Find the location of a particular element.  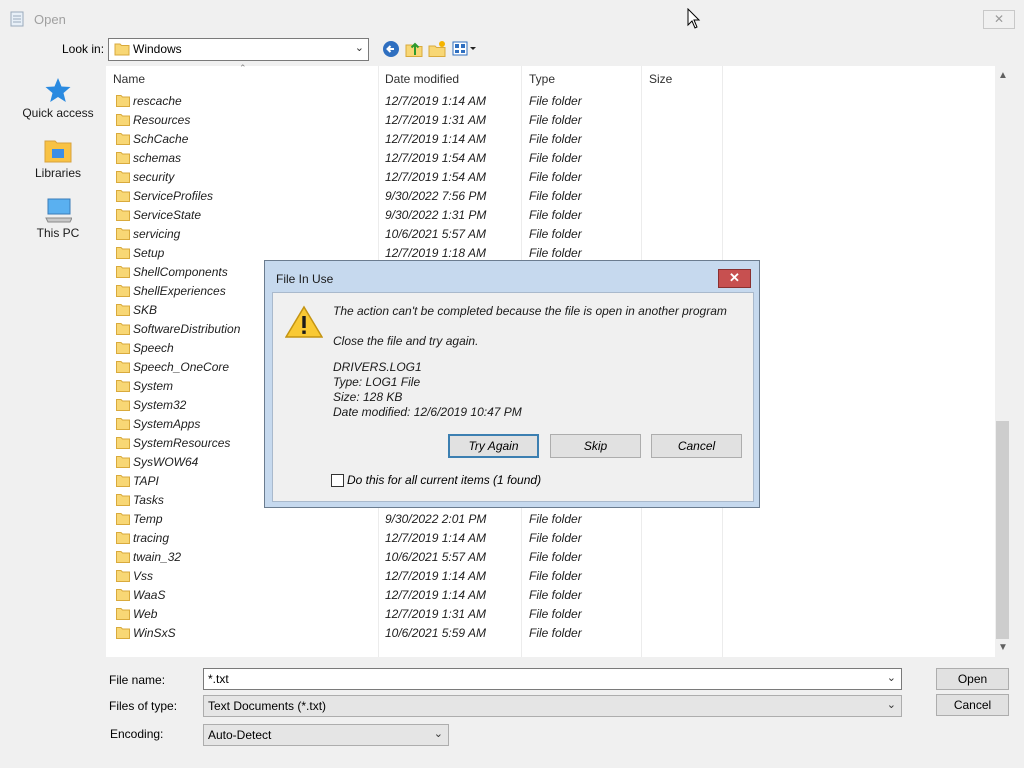

column-header-type: Type is located at coordinates (542, 79).